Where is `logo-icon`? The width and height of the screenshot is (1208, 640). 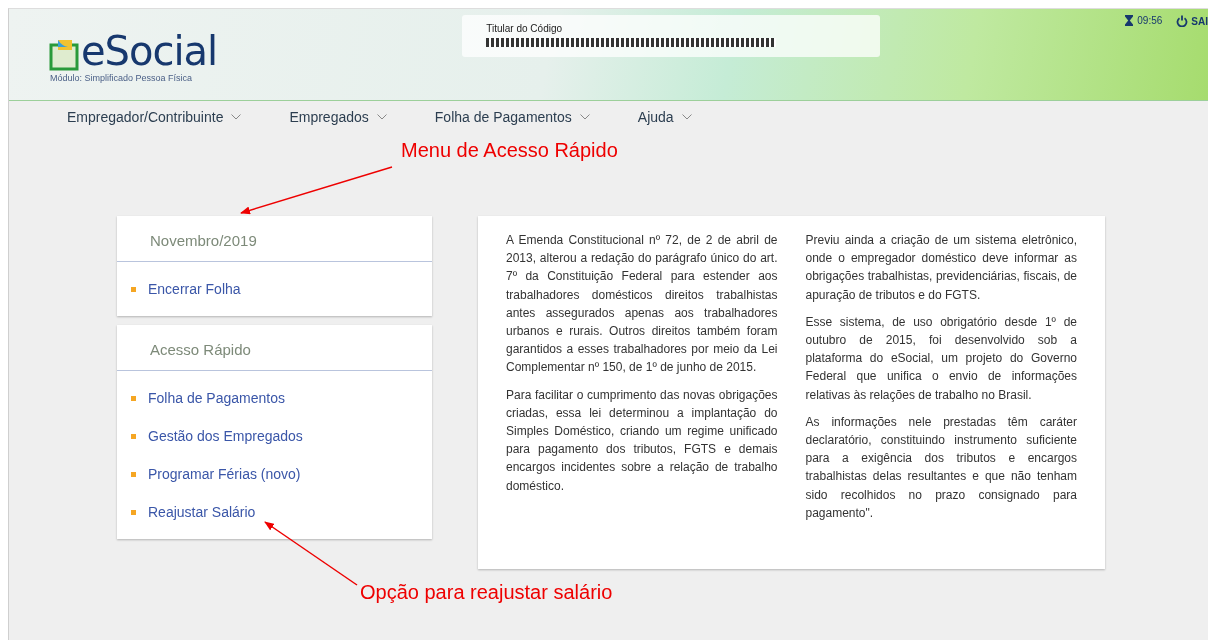
logo-icon is located at coordinates (64, 55).